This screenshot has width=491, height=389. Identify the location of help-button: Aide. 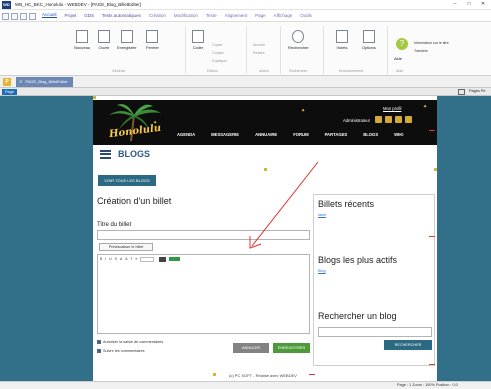
(398, 57).